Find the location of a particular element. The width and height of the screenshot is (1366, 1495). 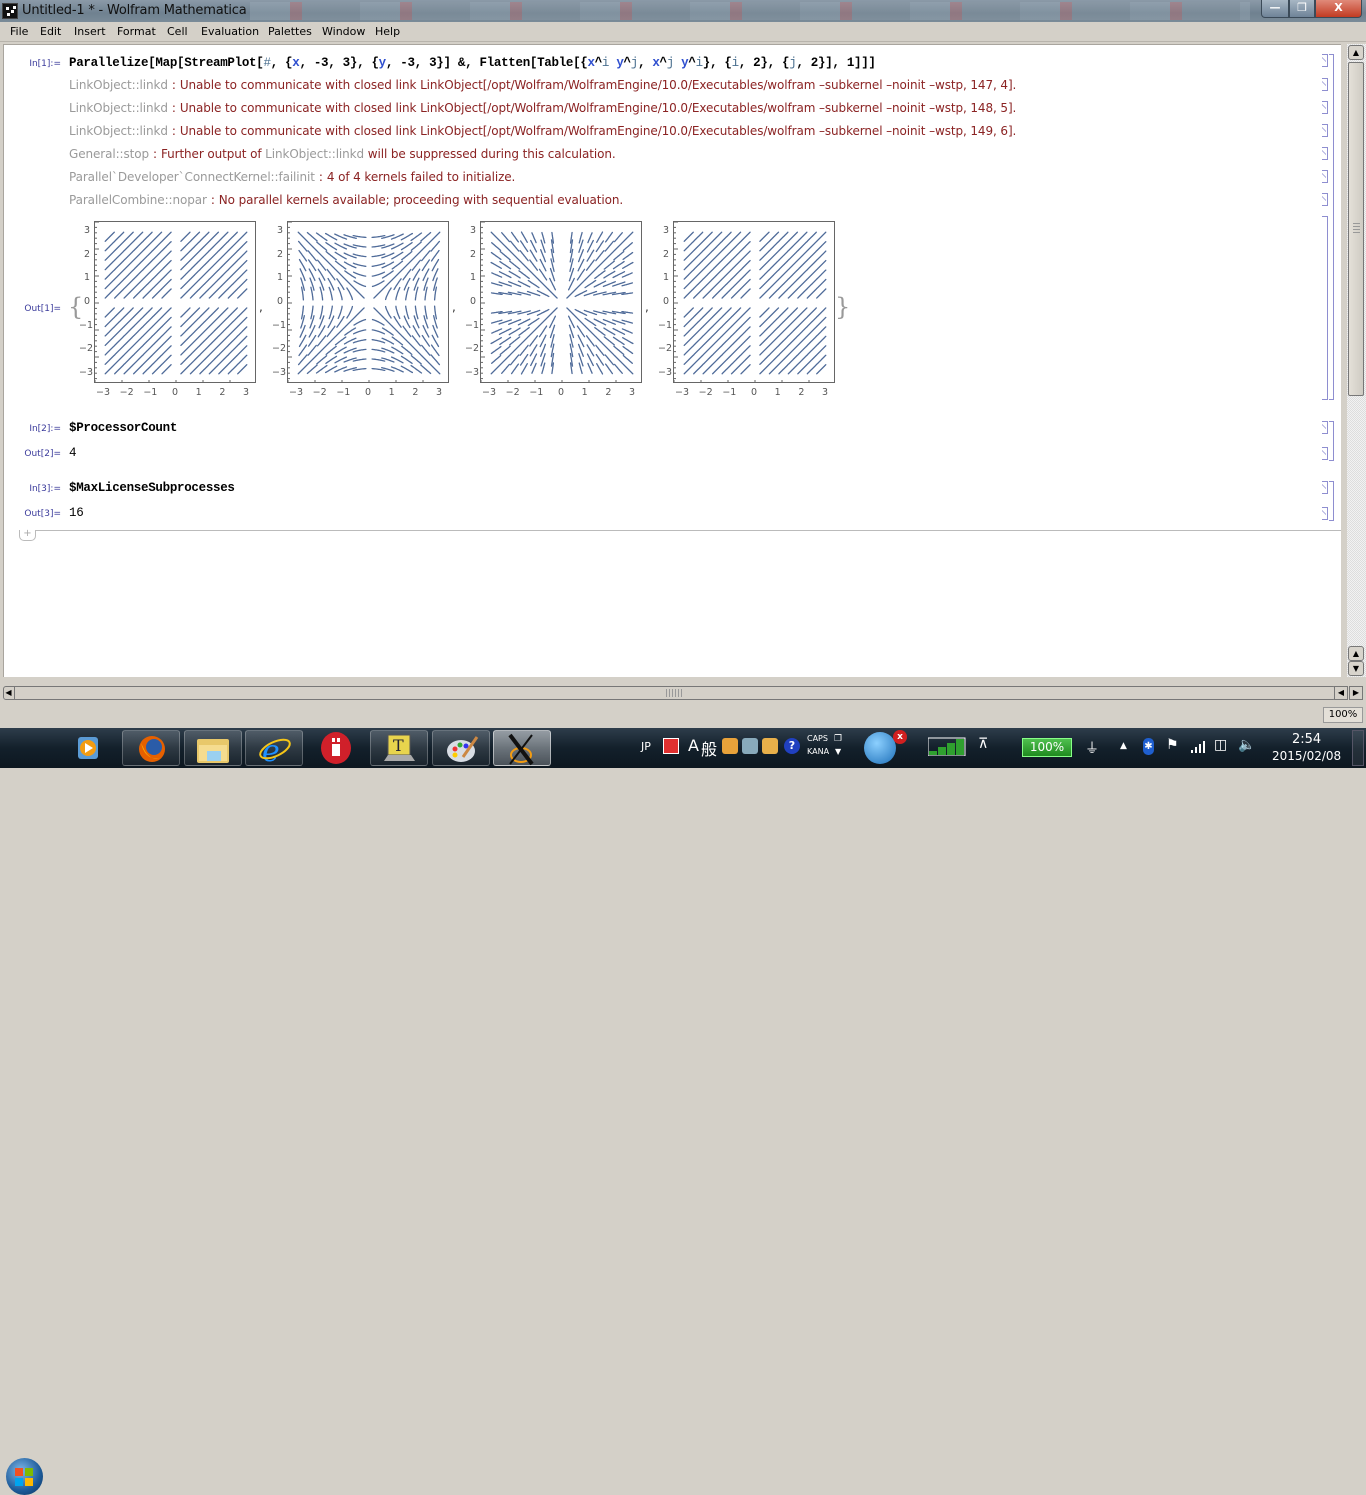

output-cell-2: 4 is located at coordinates (73, 453).